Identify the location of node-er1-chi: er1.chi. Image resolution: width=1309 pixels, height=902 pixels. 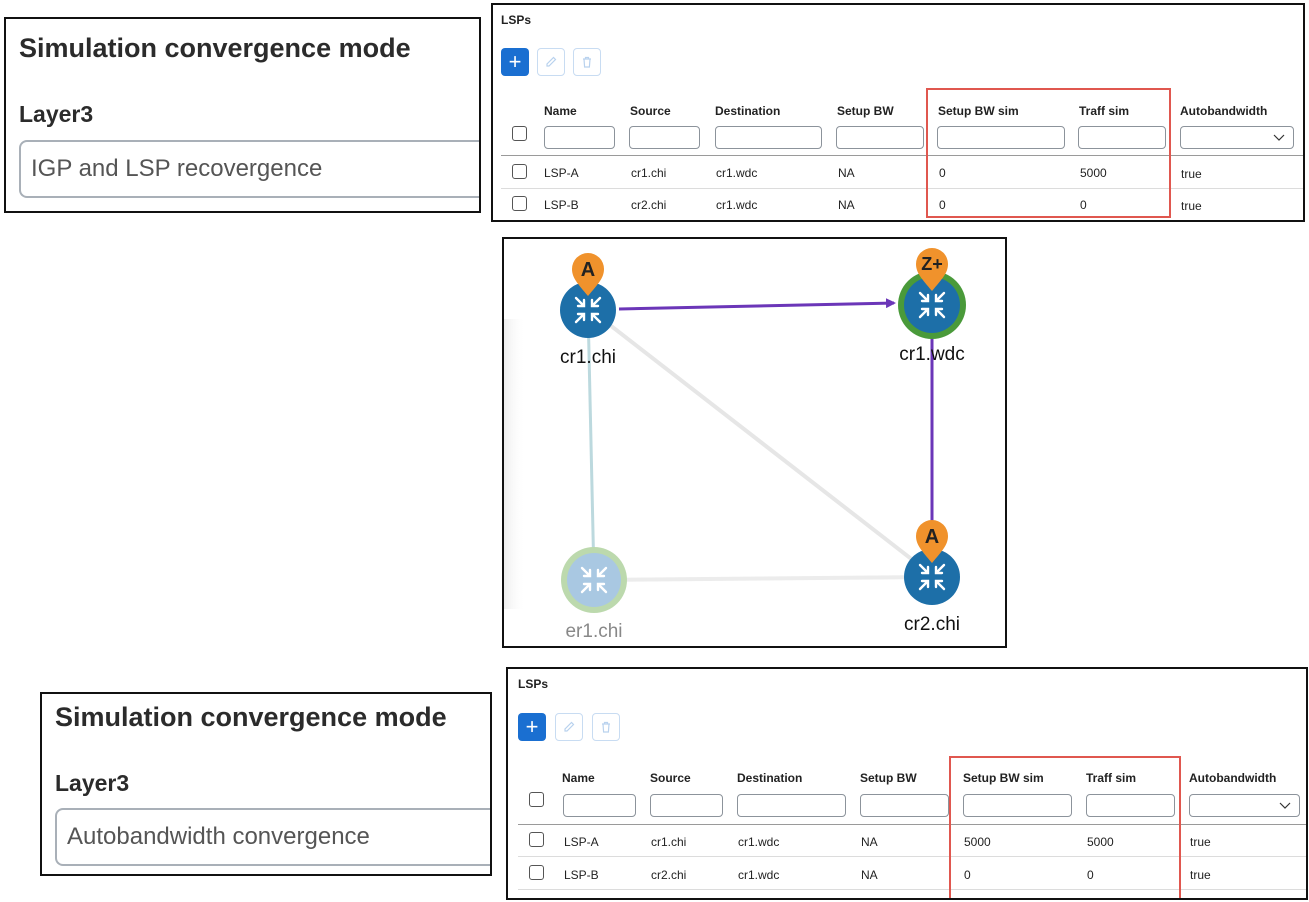
(594, 594).